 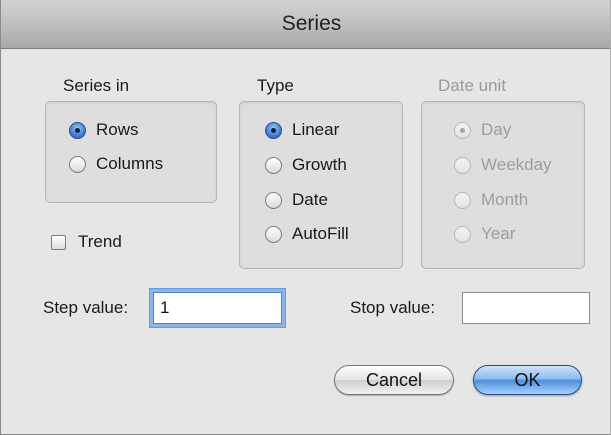 I want to click on radio-year-label: Year, so click(x=498, y=233).